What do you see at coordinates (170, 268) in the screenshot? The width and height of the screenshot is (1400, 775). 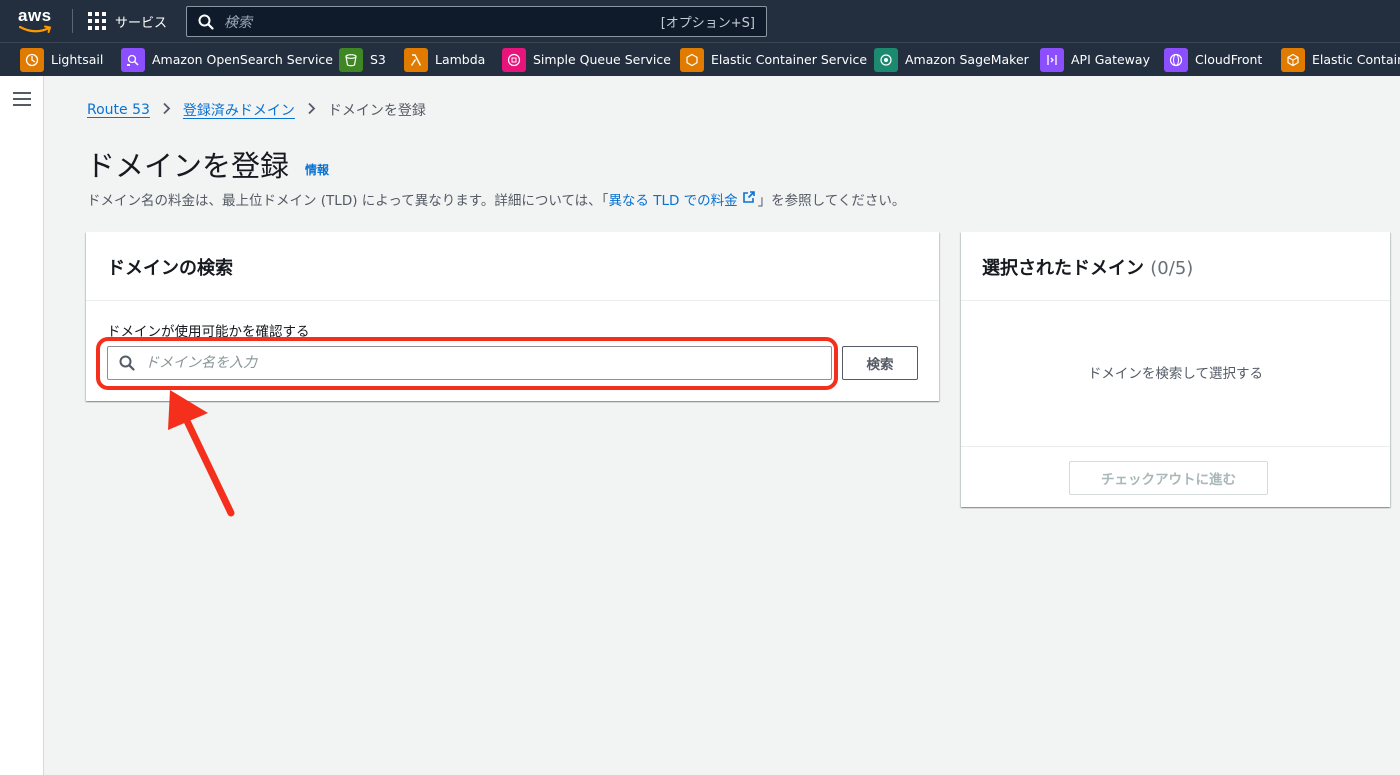 I see `domain-search-title: ドメインの検索` at bounding box center [170, 268].